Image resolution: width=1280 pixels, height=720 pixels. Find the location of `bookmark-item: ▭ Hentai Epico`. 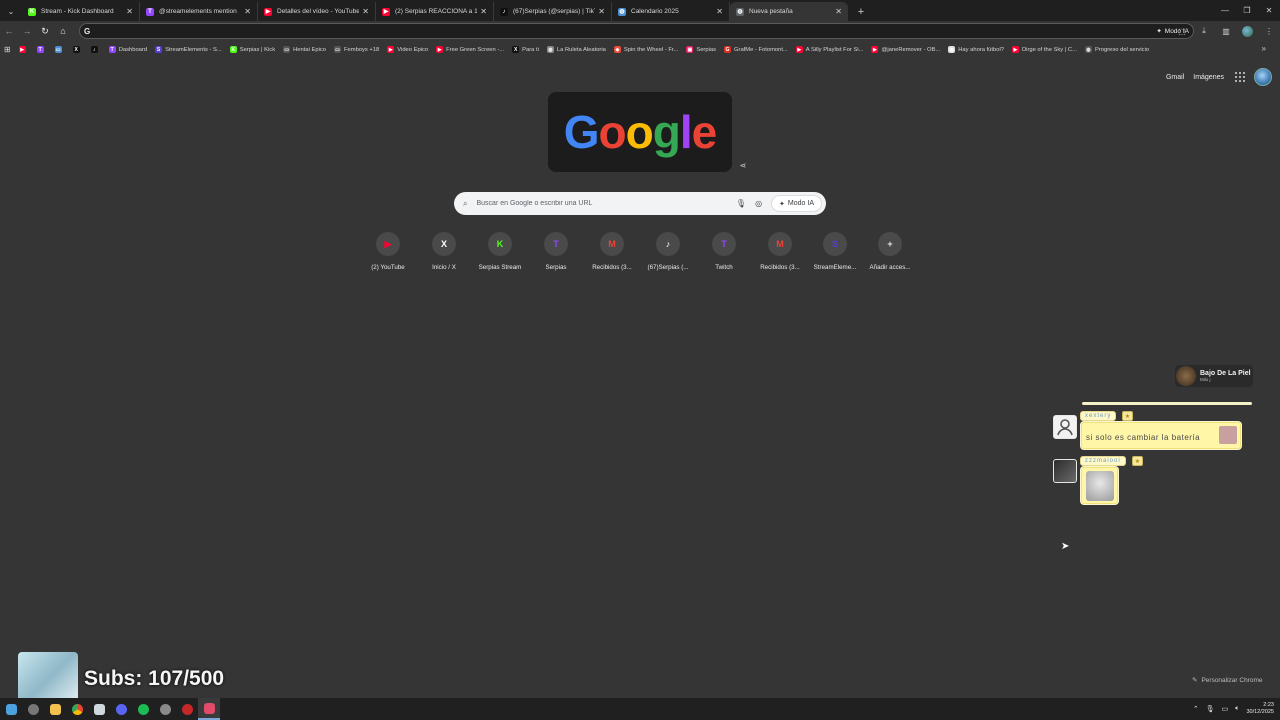

bookmark-item: ▭ Hentai Epico is located at coordinates (304, 49).